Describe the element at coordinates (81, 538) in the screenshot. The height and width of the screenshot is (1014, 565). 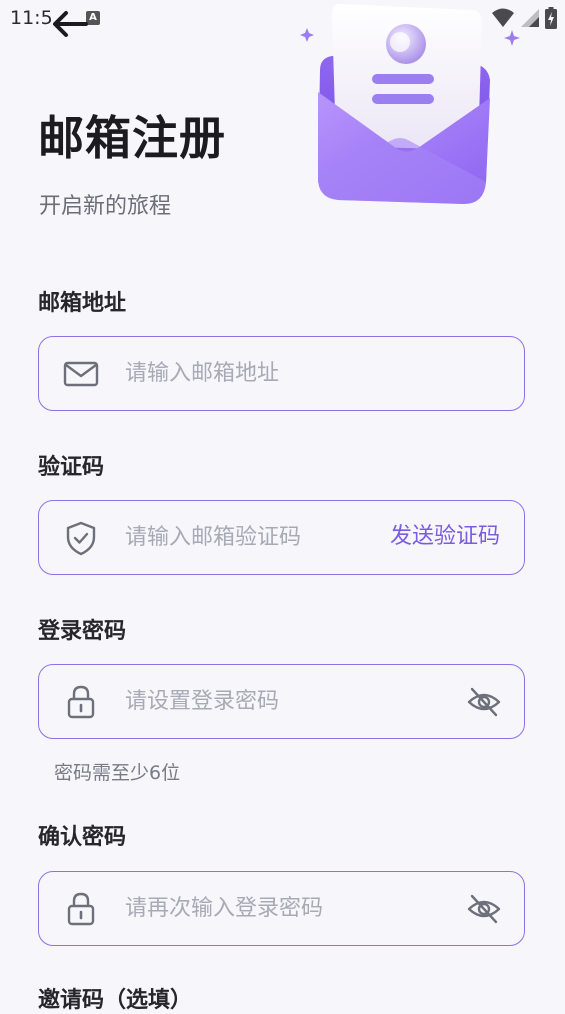
I see `shield-check-icon` at that location.